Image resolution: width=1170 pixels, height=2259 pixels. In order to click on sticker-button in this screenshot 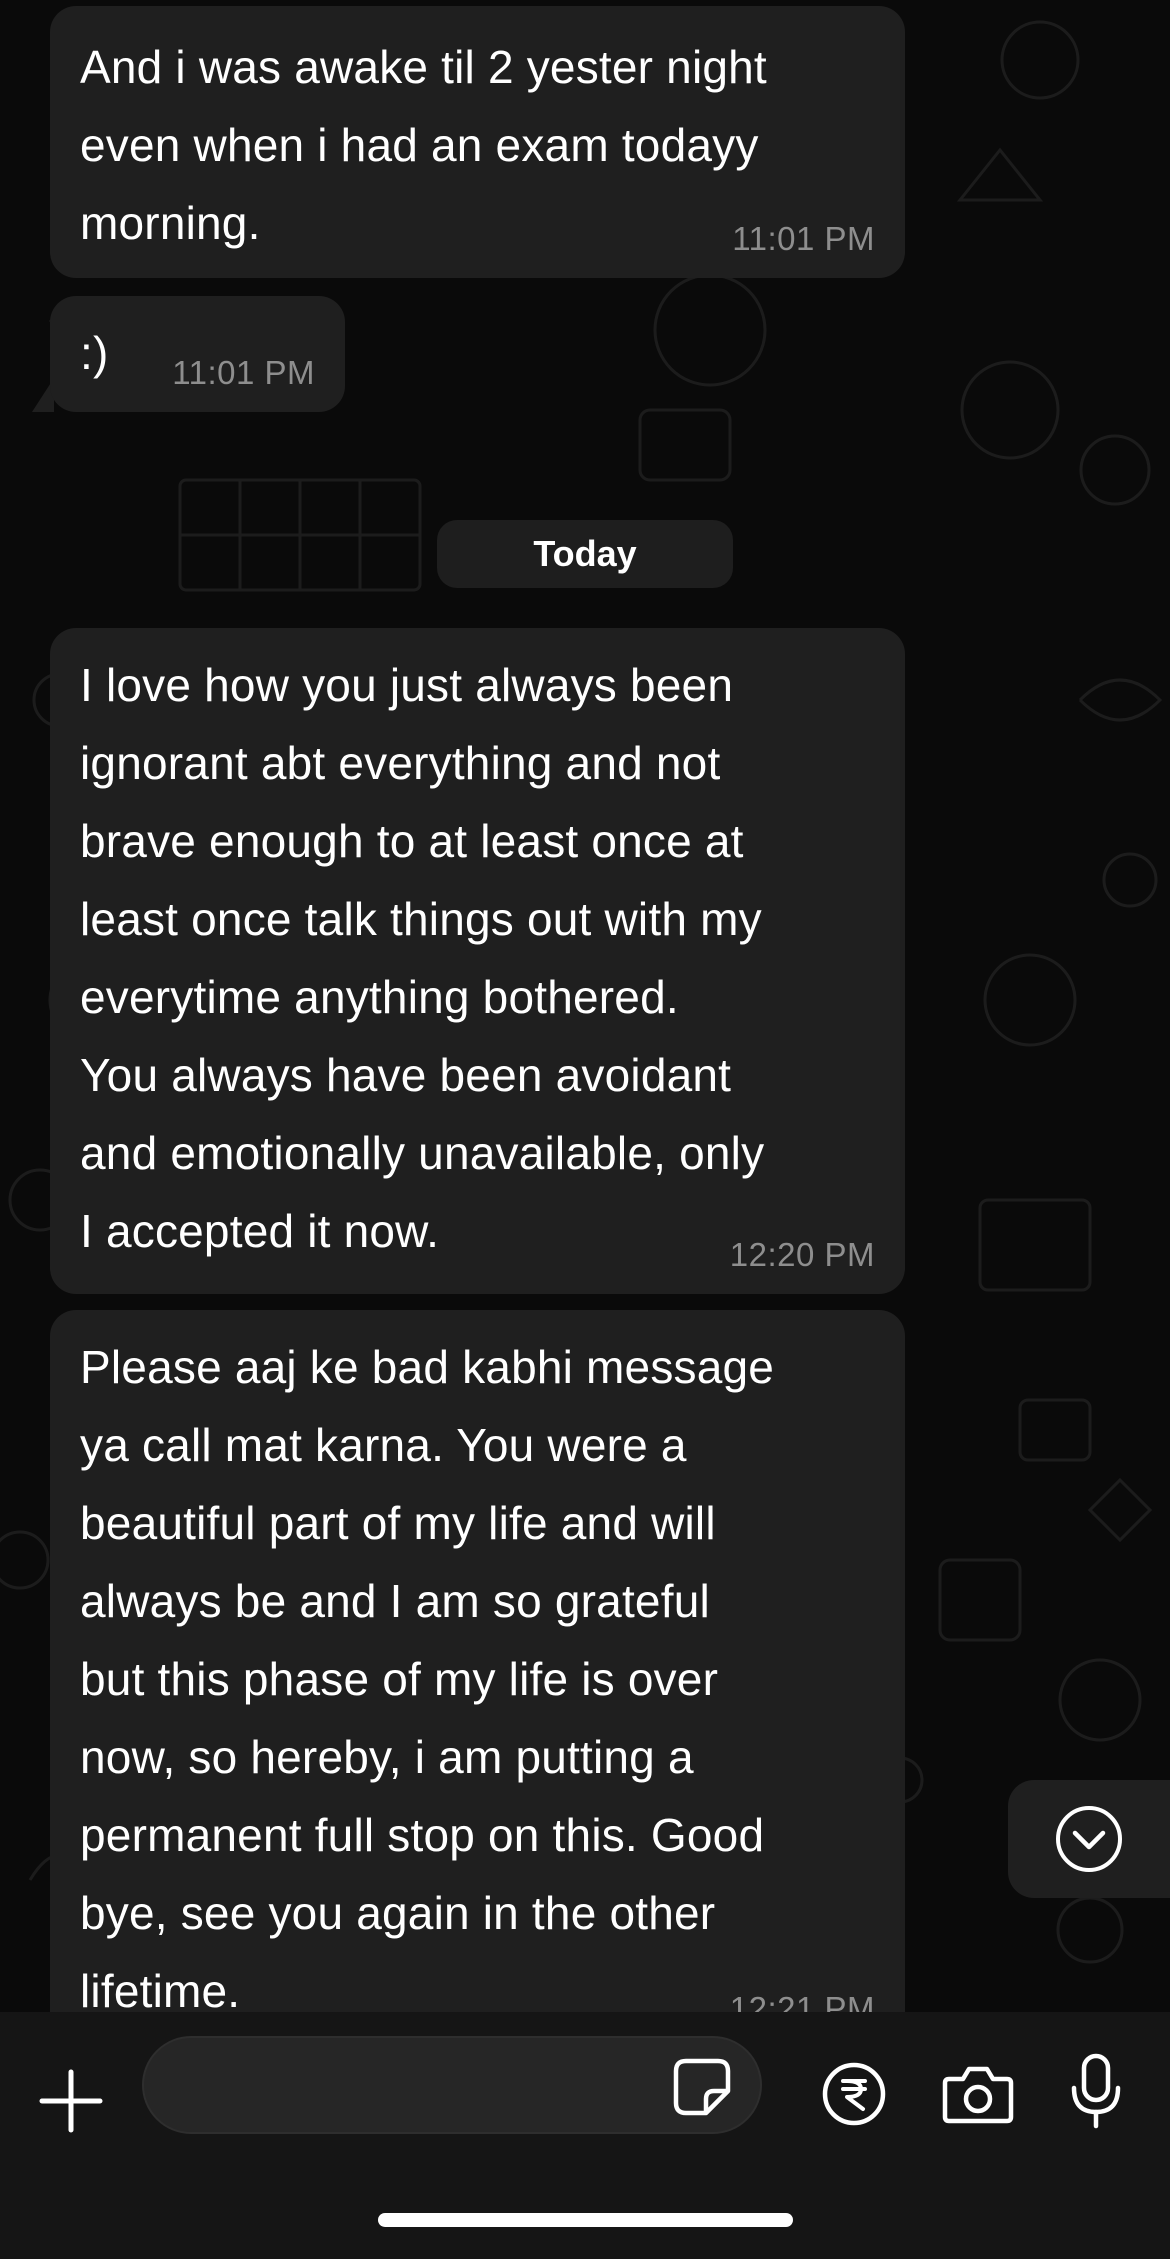, I will do `click(702, 2087)`.